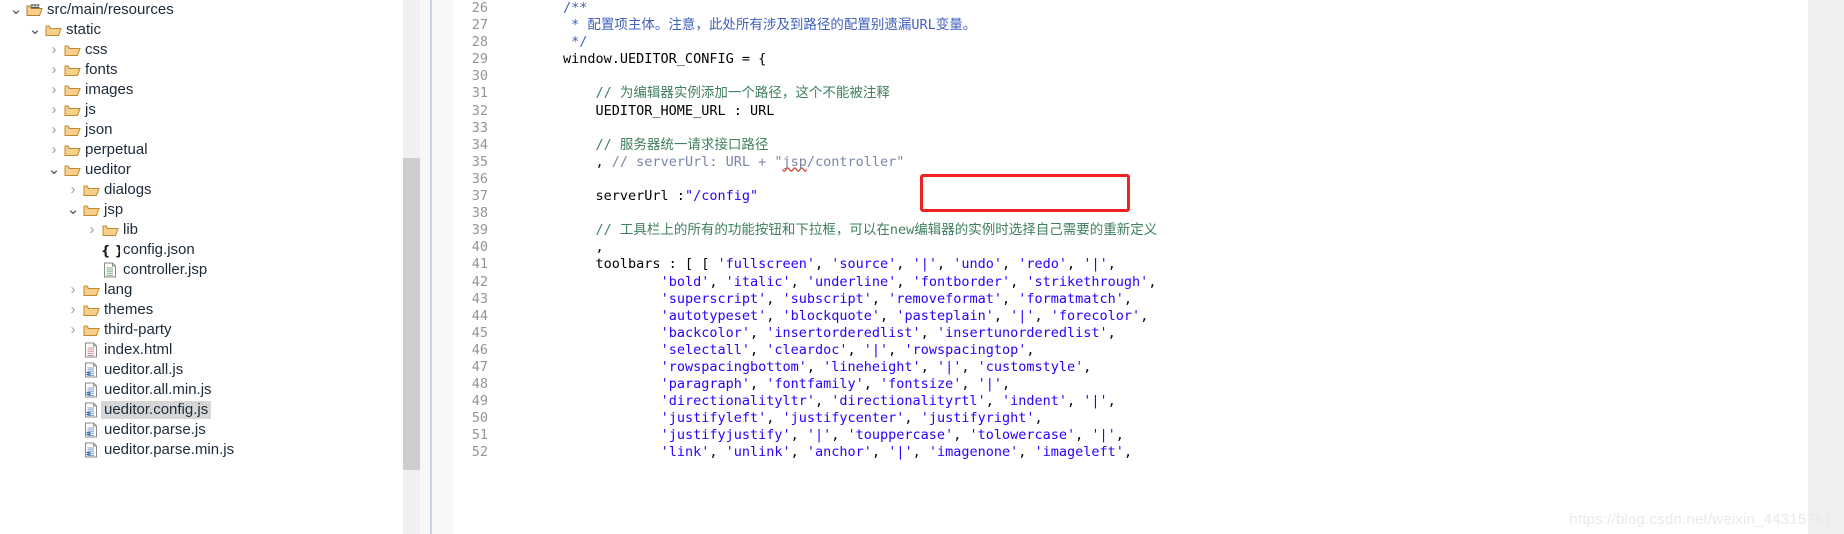 The width and height of the screenshot is (1844, 534). Describe the element at coordinates (479, 161) in the screenshot. I see `line-number: 35` at that location.